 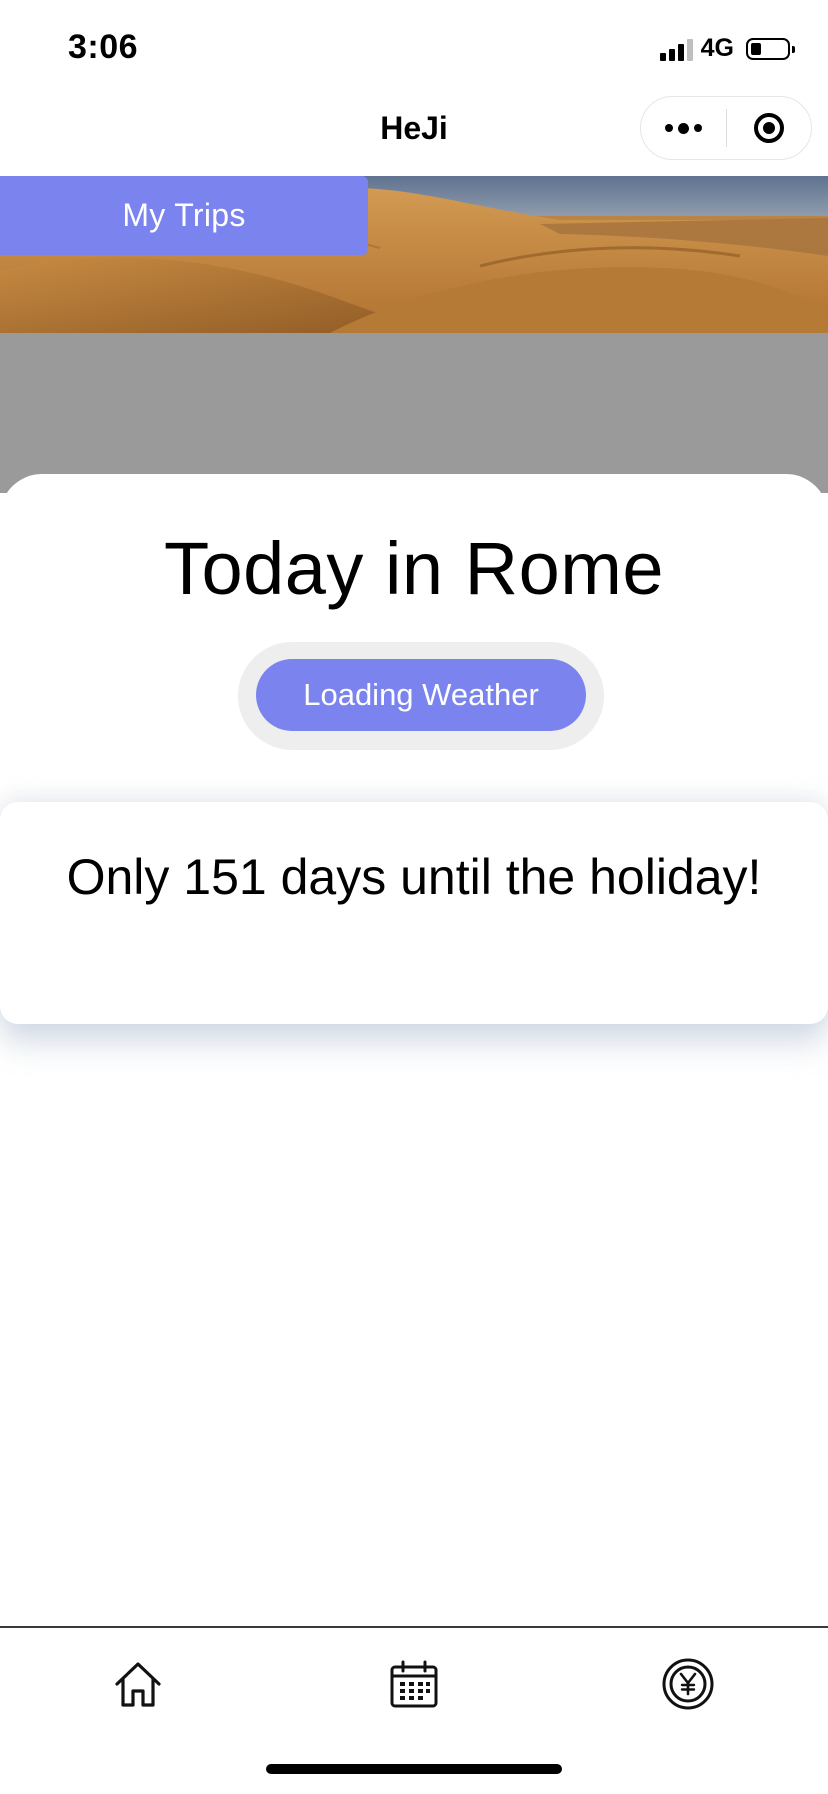 What do you see at coordinates (184, 215) in the screenshot?
I see `my-trips-button: My Trips` at bounding box center [184, 215].